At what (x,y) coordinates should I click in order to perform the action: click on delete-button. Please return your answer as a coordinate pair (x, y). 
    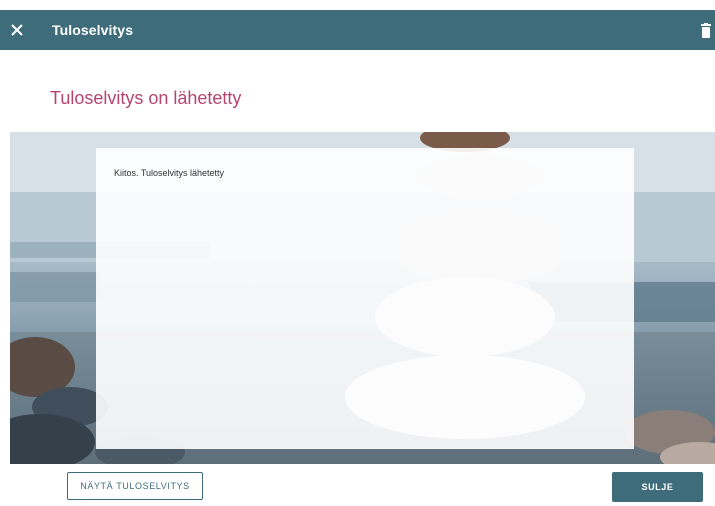
    Looking at the image, I should click on (706, 31).